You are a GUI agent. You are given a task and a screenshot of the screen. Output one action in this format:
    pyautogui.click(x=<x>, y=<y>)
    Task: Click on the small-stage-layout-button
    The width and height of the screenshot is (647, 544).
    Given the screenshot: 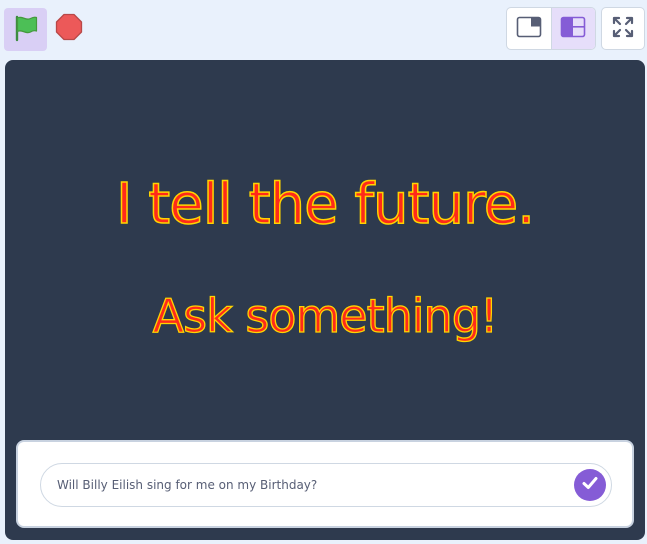 What is the action you would take?
    pyautogui.click(x=529, y=28)
    